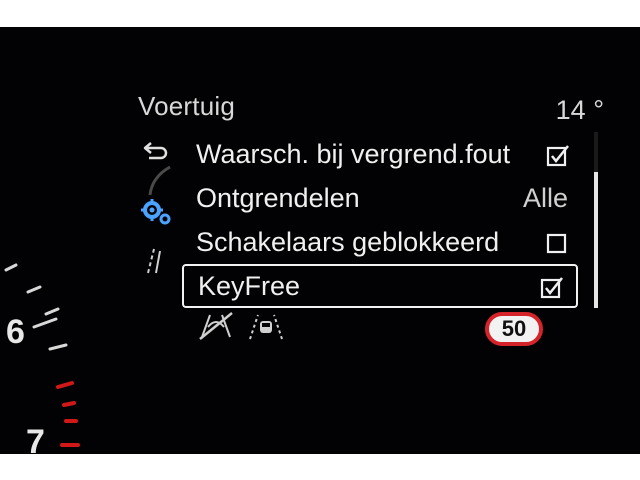 The height and width of the screenshot is (480, 640). I want to click on menu-item-switches-locked: Schakelaars geblokkeerd, so click(382, 242).